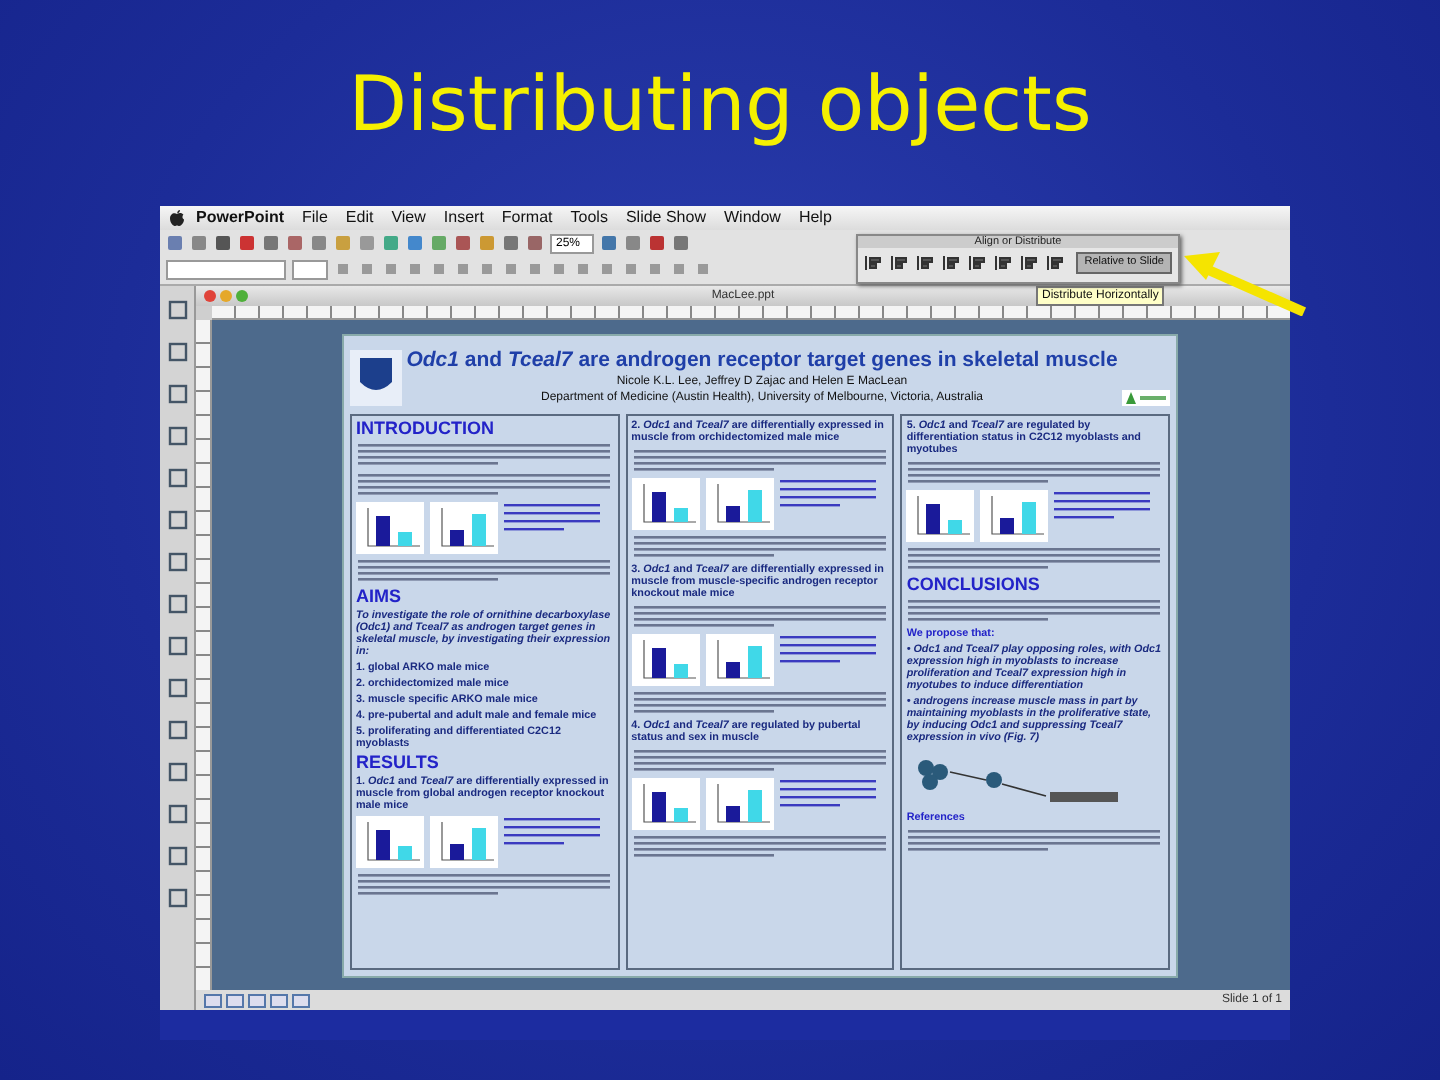  I want to click on section-heading: INTRODUCTION, so click(426, 428).